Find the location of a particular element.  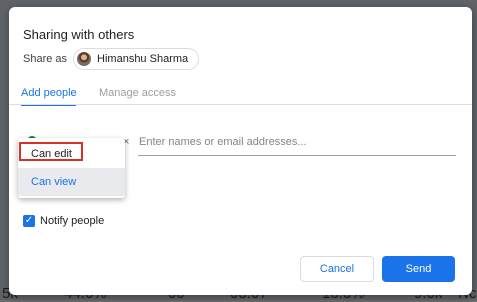

tab-manage-access: Manage access is located at coordinates (137, 93).